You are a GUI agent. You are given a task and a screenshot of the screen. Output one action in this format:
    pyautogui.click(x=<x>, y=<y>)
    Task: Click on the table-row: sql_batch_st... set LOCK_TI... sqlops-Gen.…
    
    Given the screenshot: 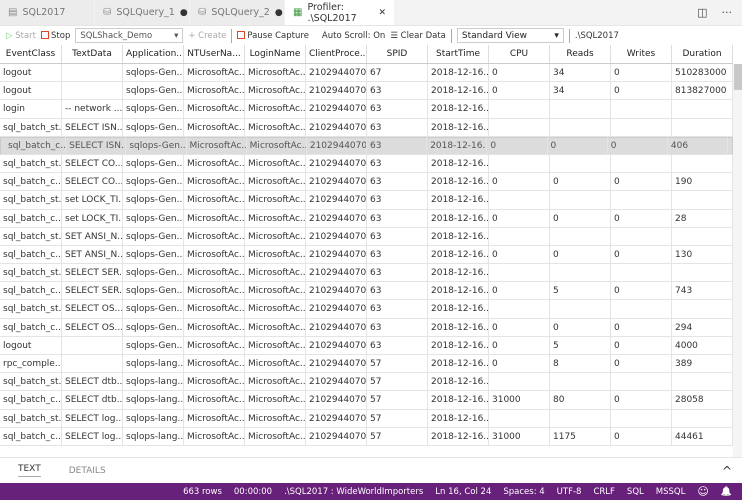 What is the action you would take?
    pyautogui.click(x=366, y=200)
    